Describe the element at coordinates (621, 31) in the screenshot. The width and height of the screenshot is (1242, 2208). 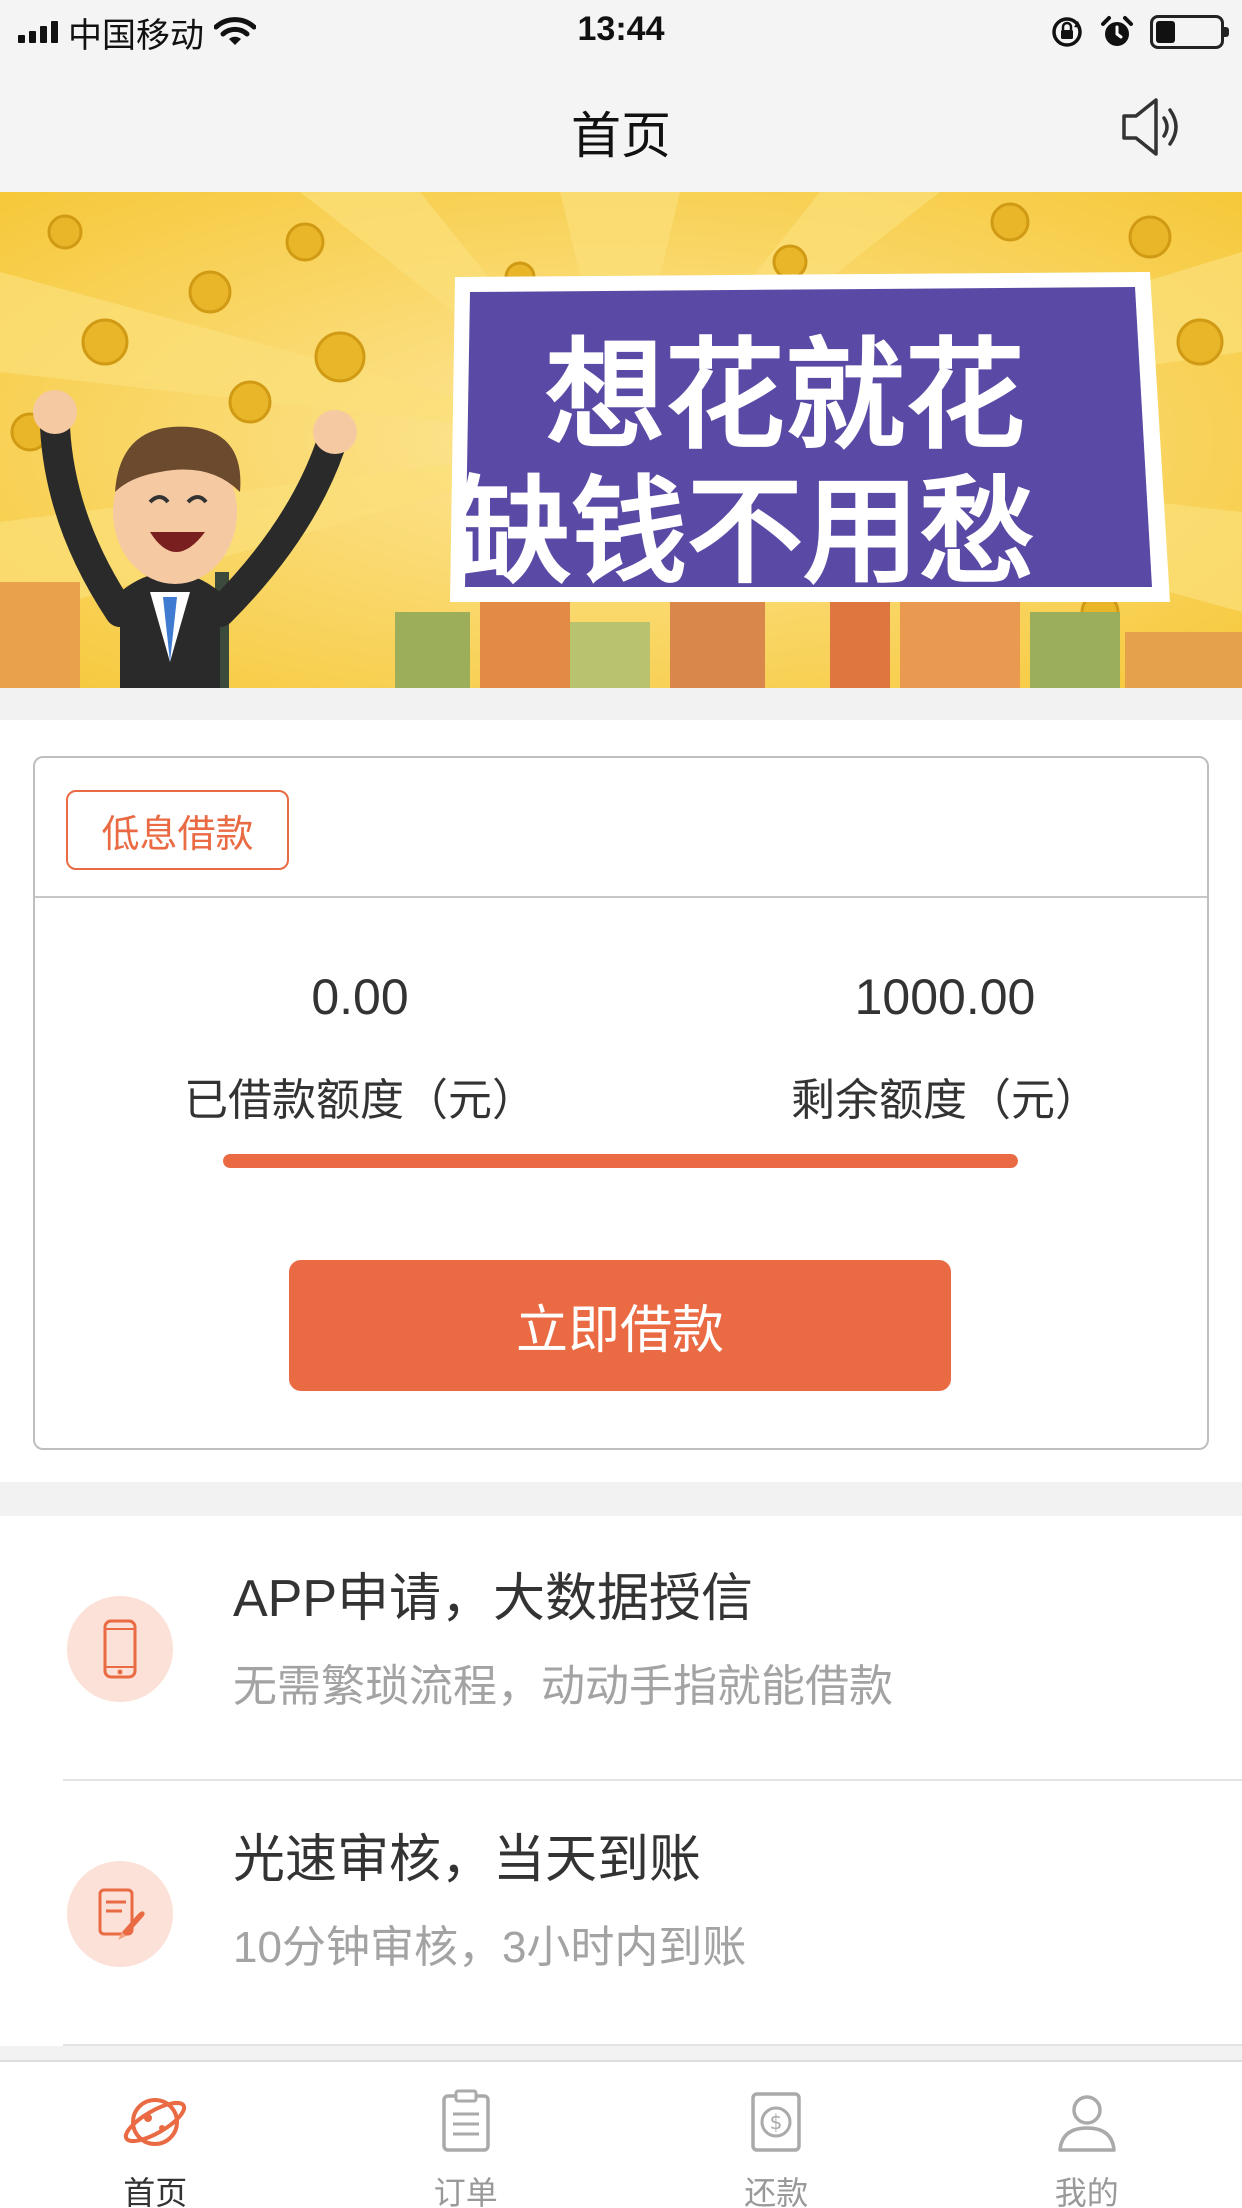
I see `status-bar: 中国移动 13:44` at that location.